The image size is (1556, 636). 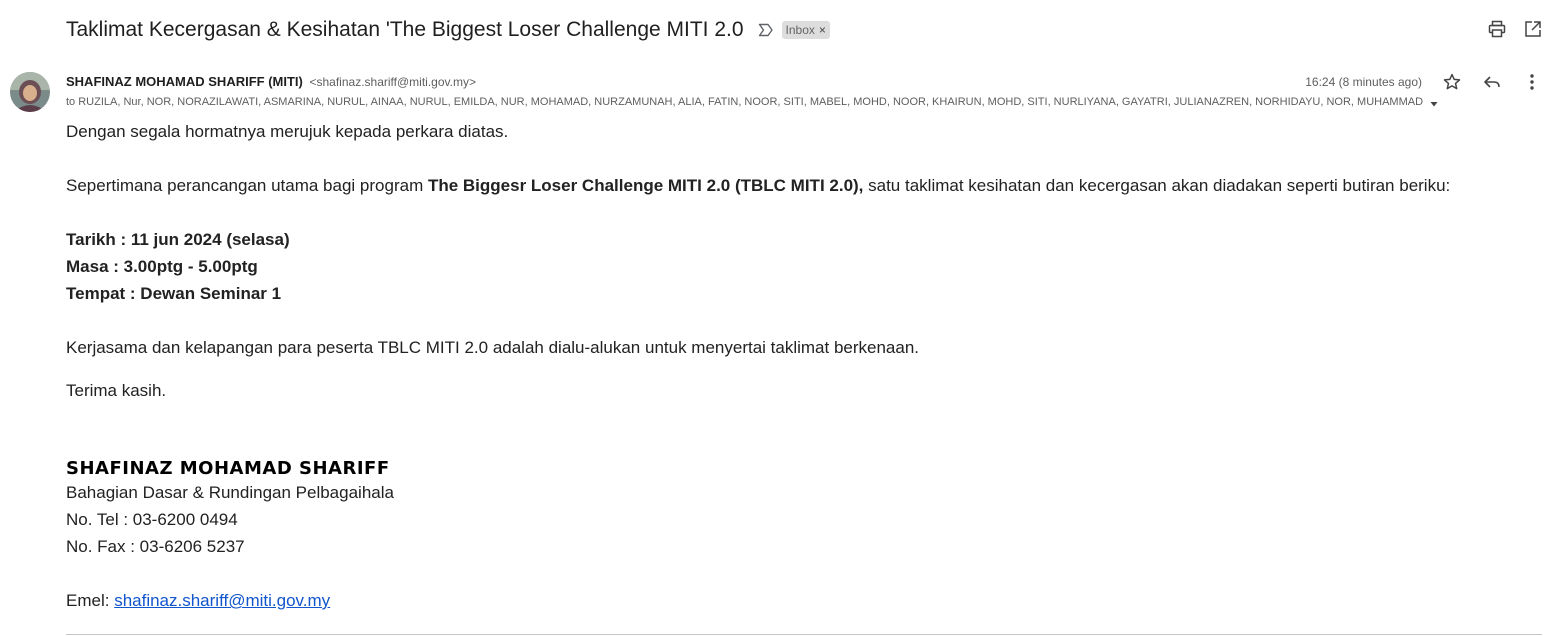 I want to click on star-icon, so click(x=1452, y=82).